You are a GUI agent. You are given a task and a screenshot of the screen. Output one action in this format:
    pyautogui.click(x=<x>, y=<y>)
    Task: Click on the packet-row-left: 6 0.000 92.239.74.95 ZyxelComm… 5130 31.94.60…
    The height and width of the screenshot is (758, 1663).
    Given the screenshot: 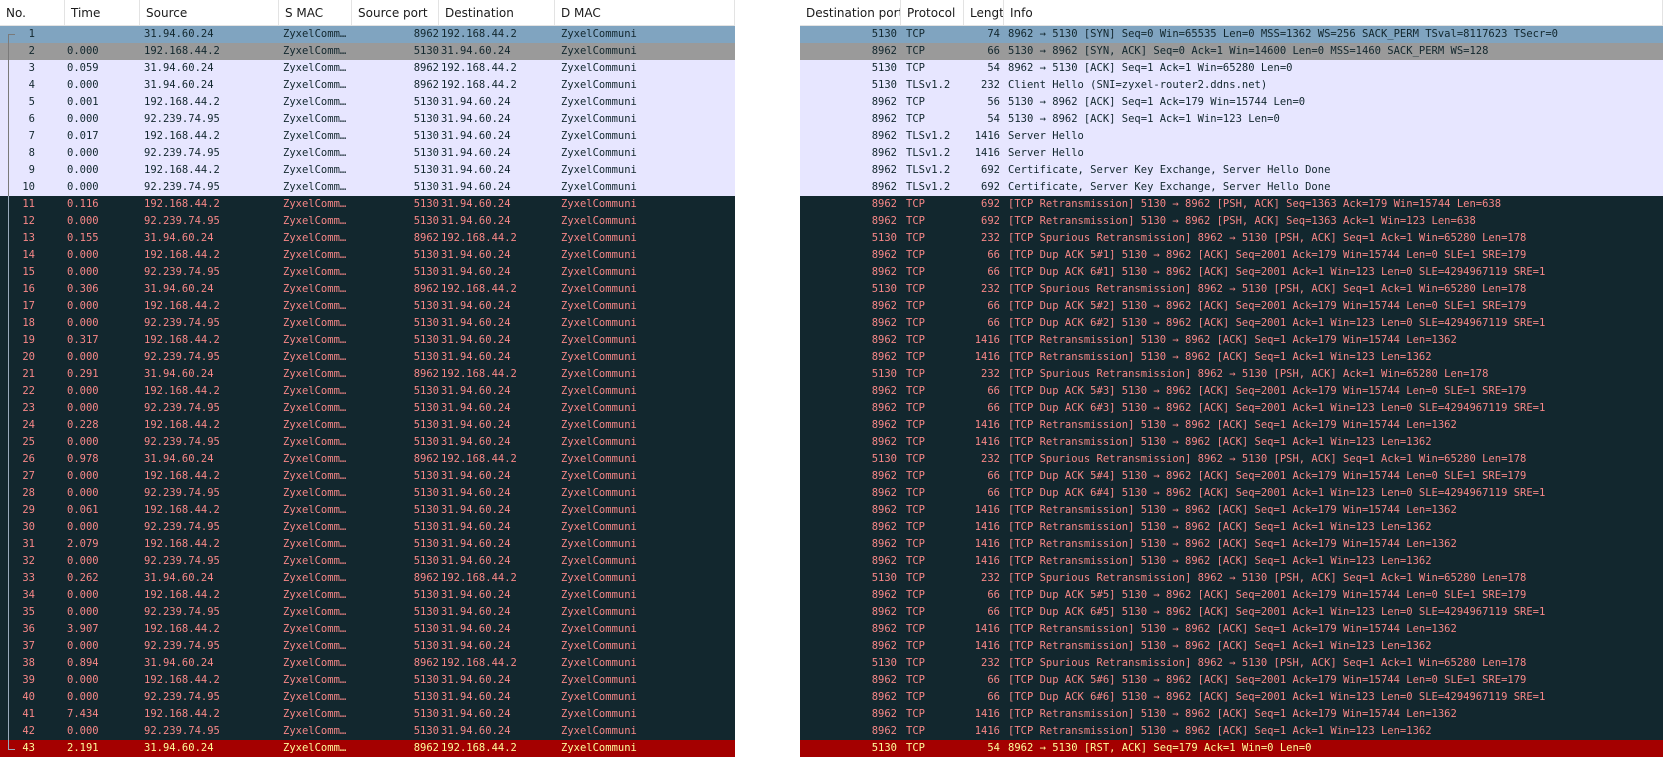 What is the action you would take?
    pyautogui.click(x=367, y=119)
    